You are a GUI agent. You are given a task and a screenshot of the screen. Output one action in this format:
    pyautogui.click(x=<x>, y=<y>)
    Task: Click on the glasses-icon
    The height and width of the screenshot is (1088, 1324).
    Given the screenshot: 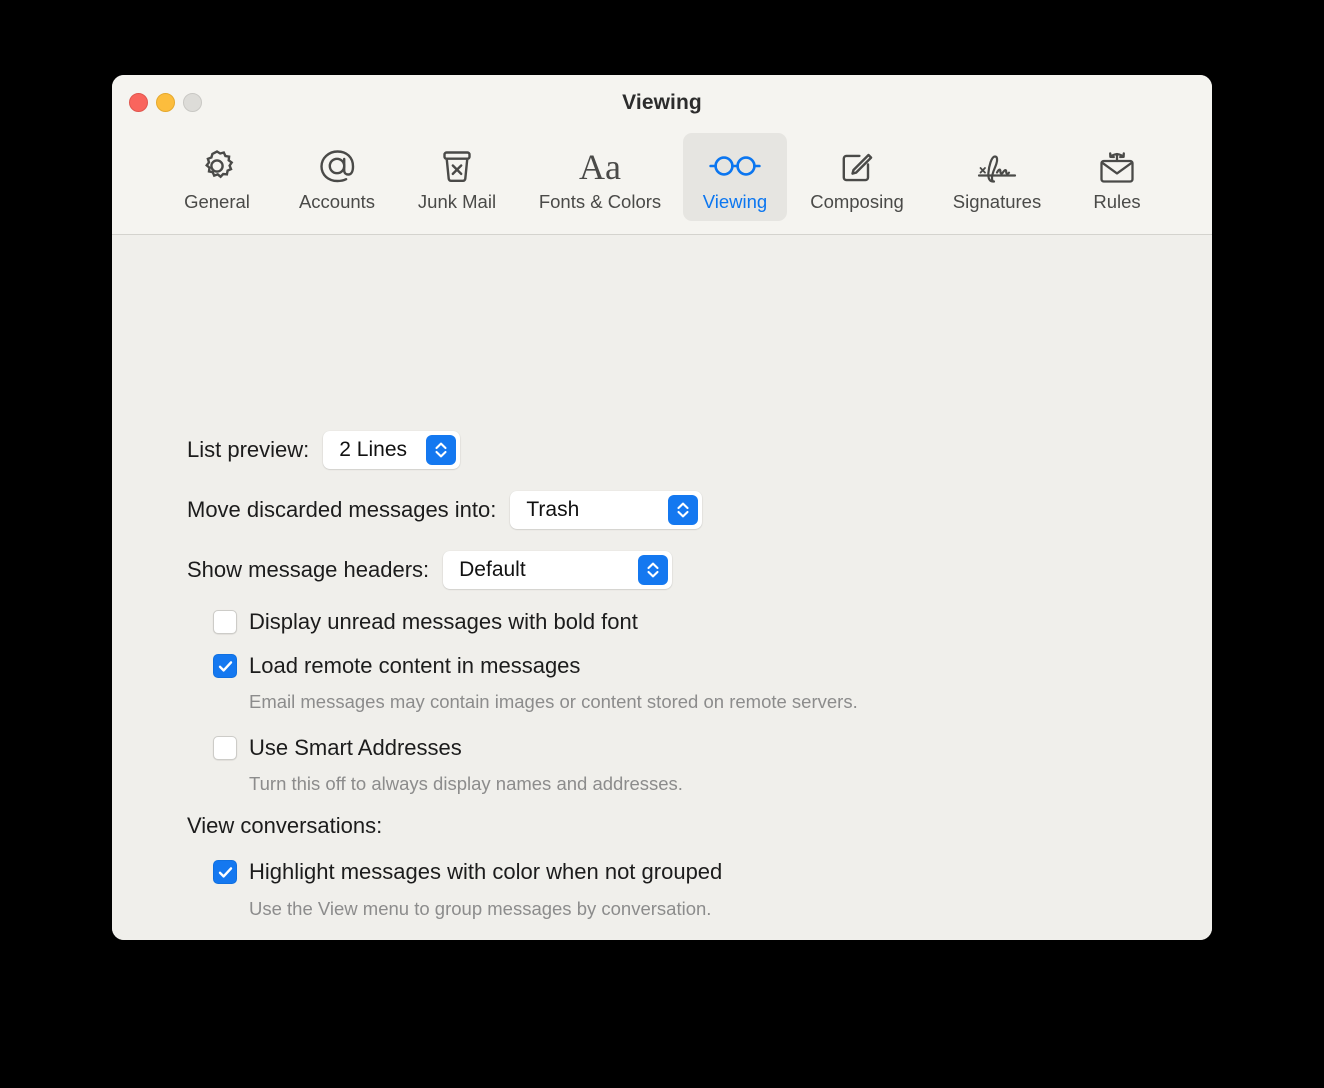 What is the action you would take?
    pyautogui.click(x=735, y=166)
    